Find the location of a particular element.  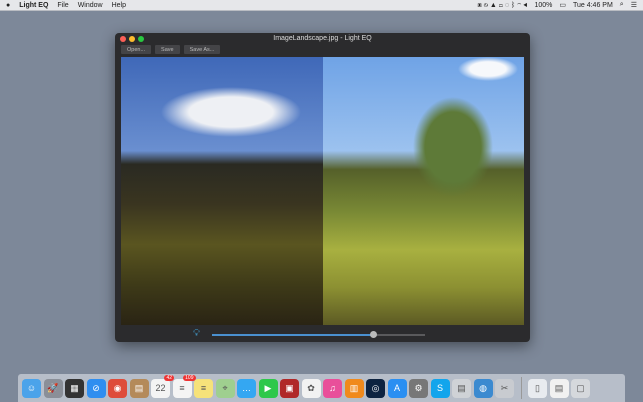

skype-dock-icon: S is located at coordinates (440, 388).